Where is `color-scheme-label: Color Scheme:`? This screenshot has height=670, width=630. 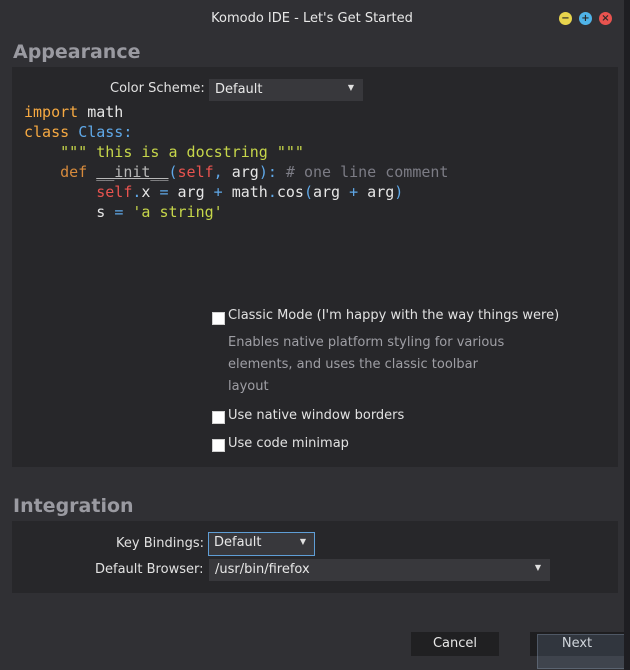
color-scheme-label: Color Scheme: is located at coordinates (157, 88).